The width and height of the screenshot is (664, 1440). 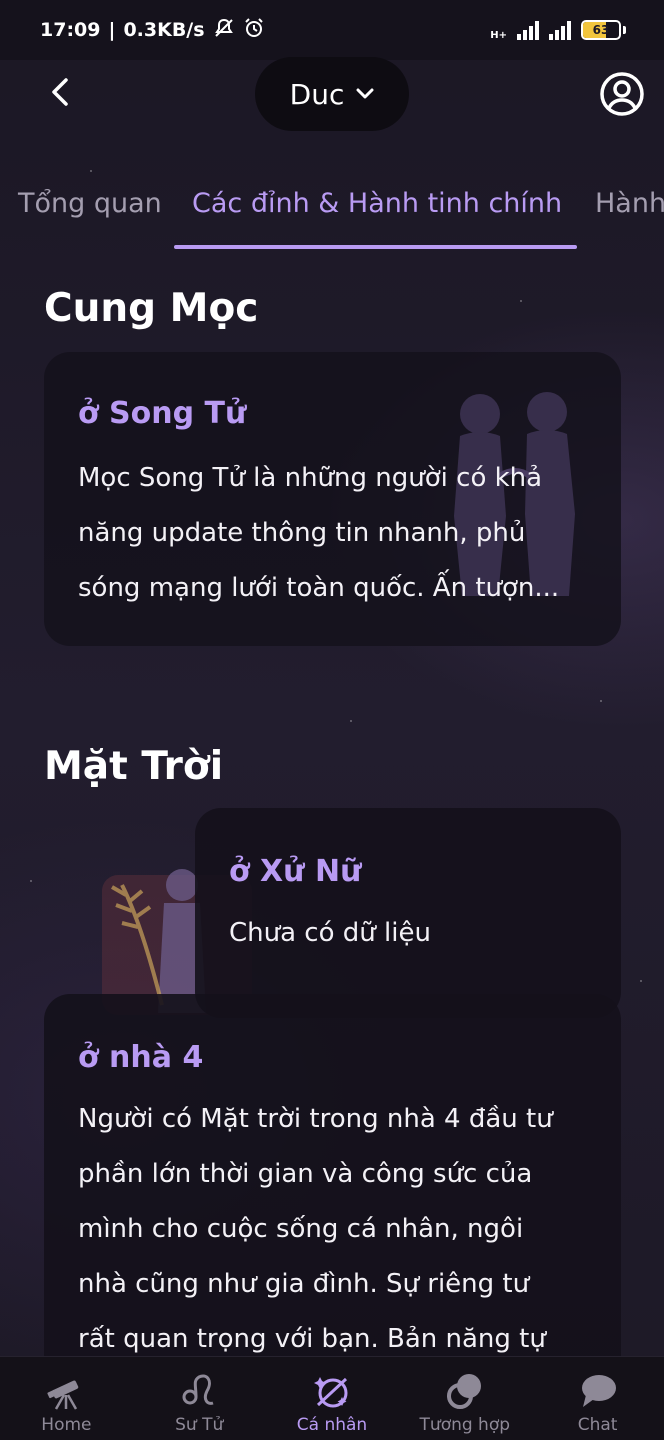 What do you see at coordinates (310, 478) in the screenshot?
I see `text-line: Mọc Song Tử là những người có khả` at bounding box center [310, 478].